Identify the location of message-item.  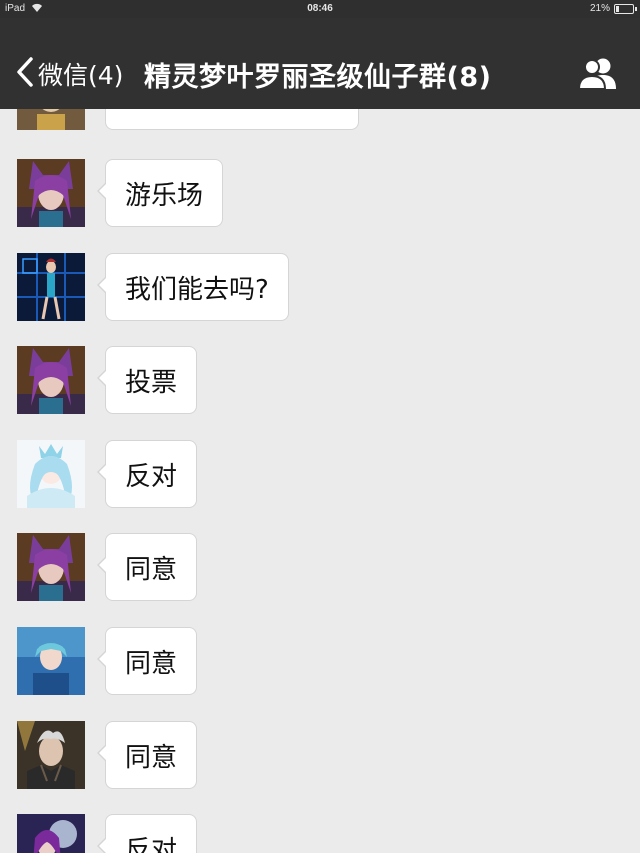
(317, 120).